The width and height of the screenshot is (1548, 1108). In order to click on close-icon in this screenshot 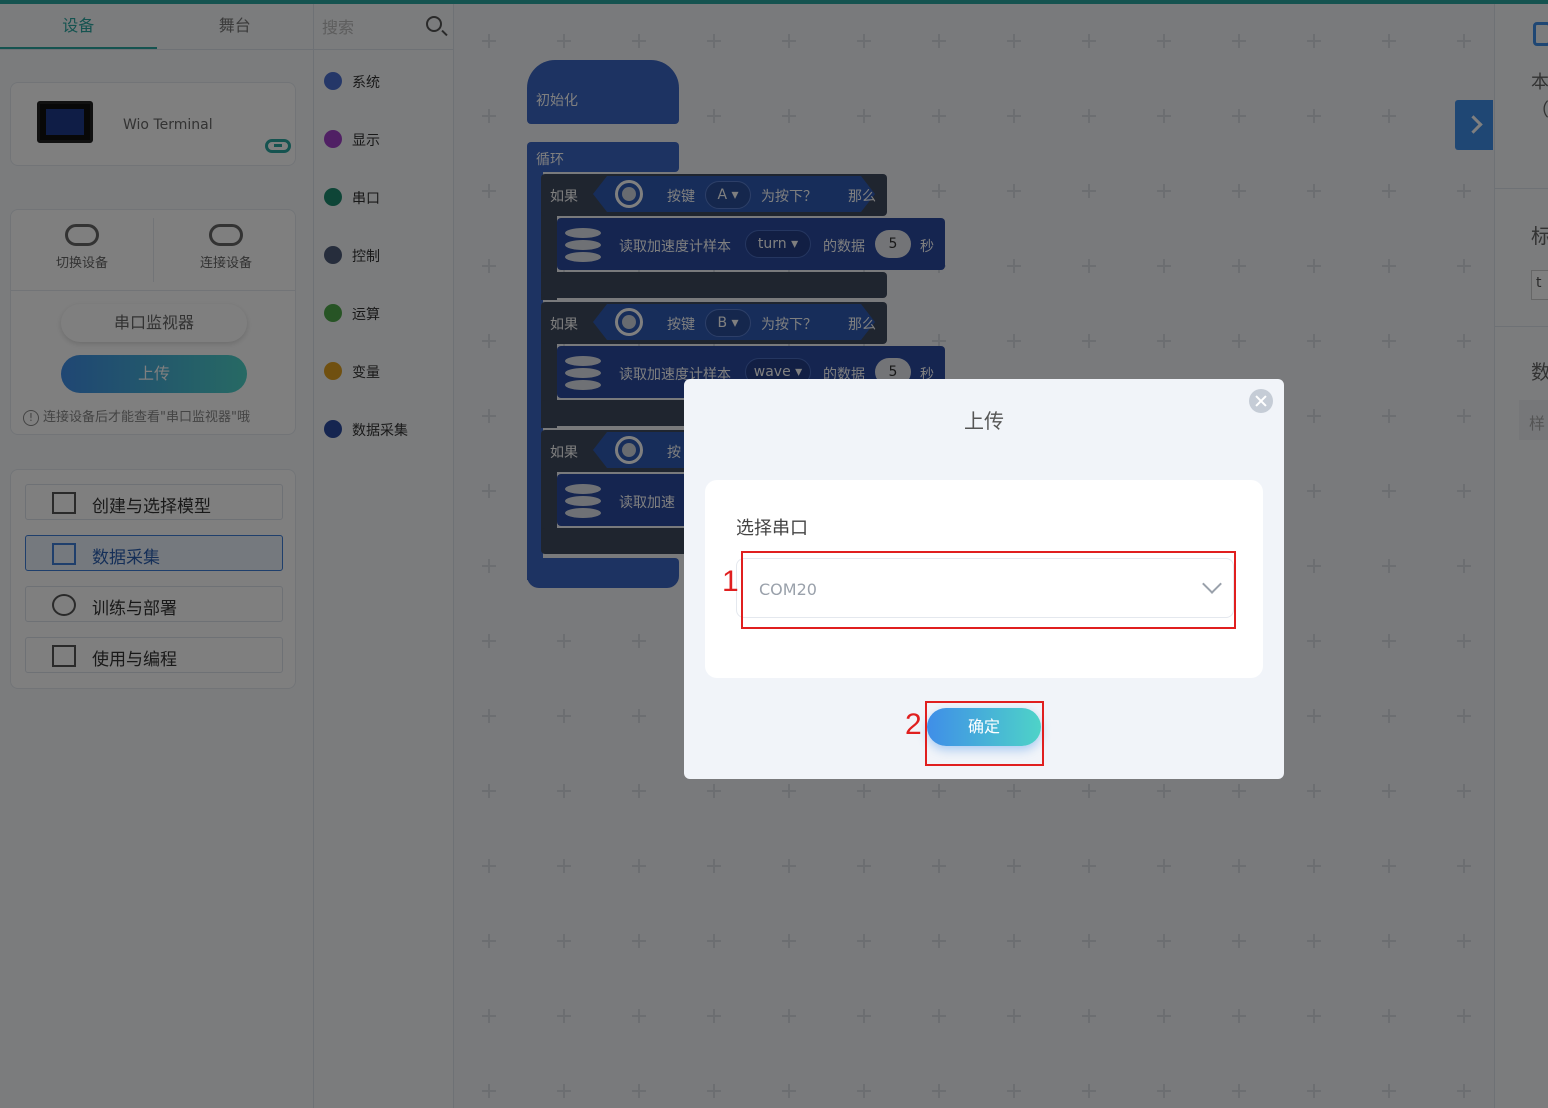, I will do `click(1261, 401)`.